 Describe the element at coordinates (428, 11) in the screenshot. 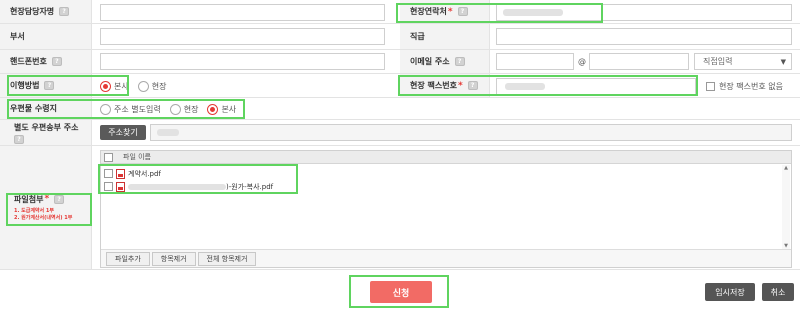

I see `site-contact-label: 현장연락처` at that location.